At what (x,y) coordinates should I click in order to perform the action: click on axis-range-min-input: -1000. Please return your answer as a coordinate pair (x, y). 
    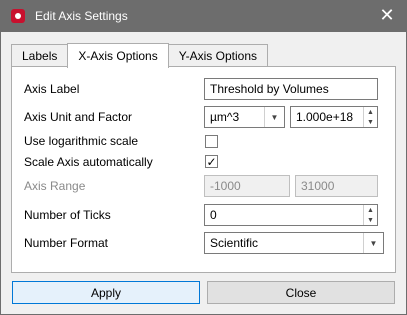
    Looking at the image, I should click on (247, 186).